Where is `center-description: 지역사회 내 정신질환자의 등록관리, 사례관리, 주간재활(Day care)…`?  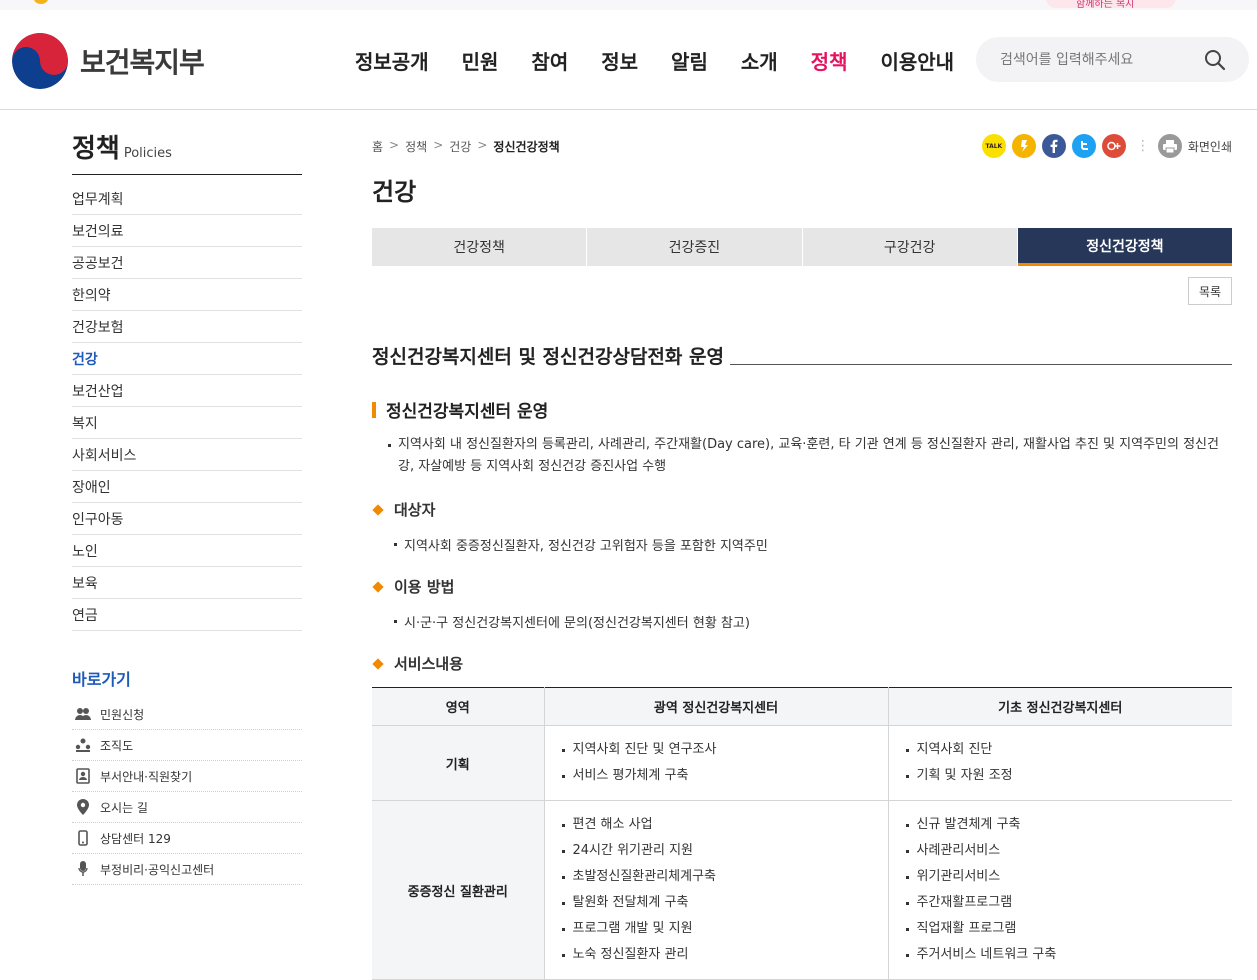
center-description: 지역사회 내 정신질환자의 등록관리, 사례관리, 주간재활(Day care)… is located at coordinates (810, 456).